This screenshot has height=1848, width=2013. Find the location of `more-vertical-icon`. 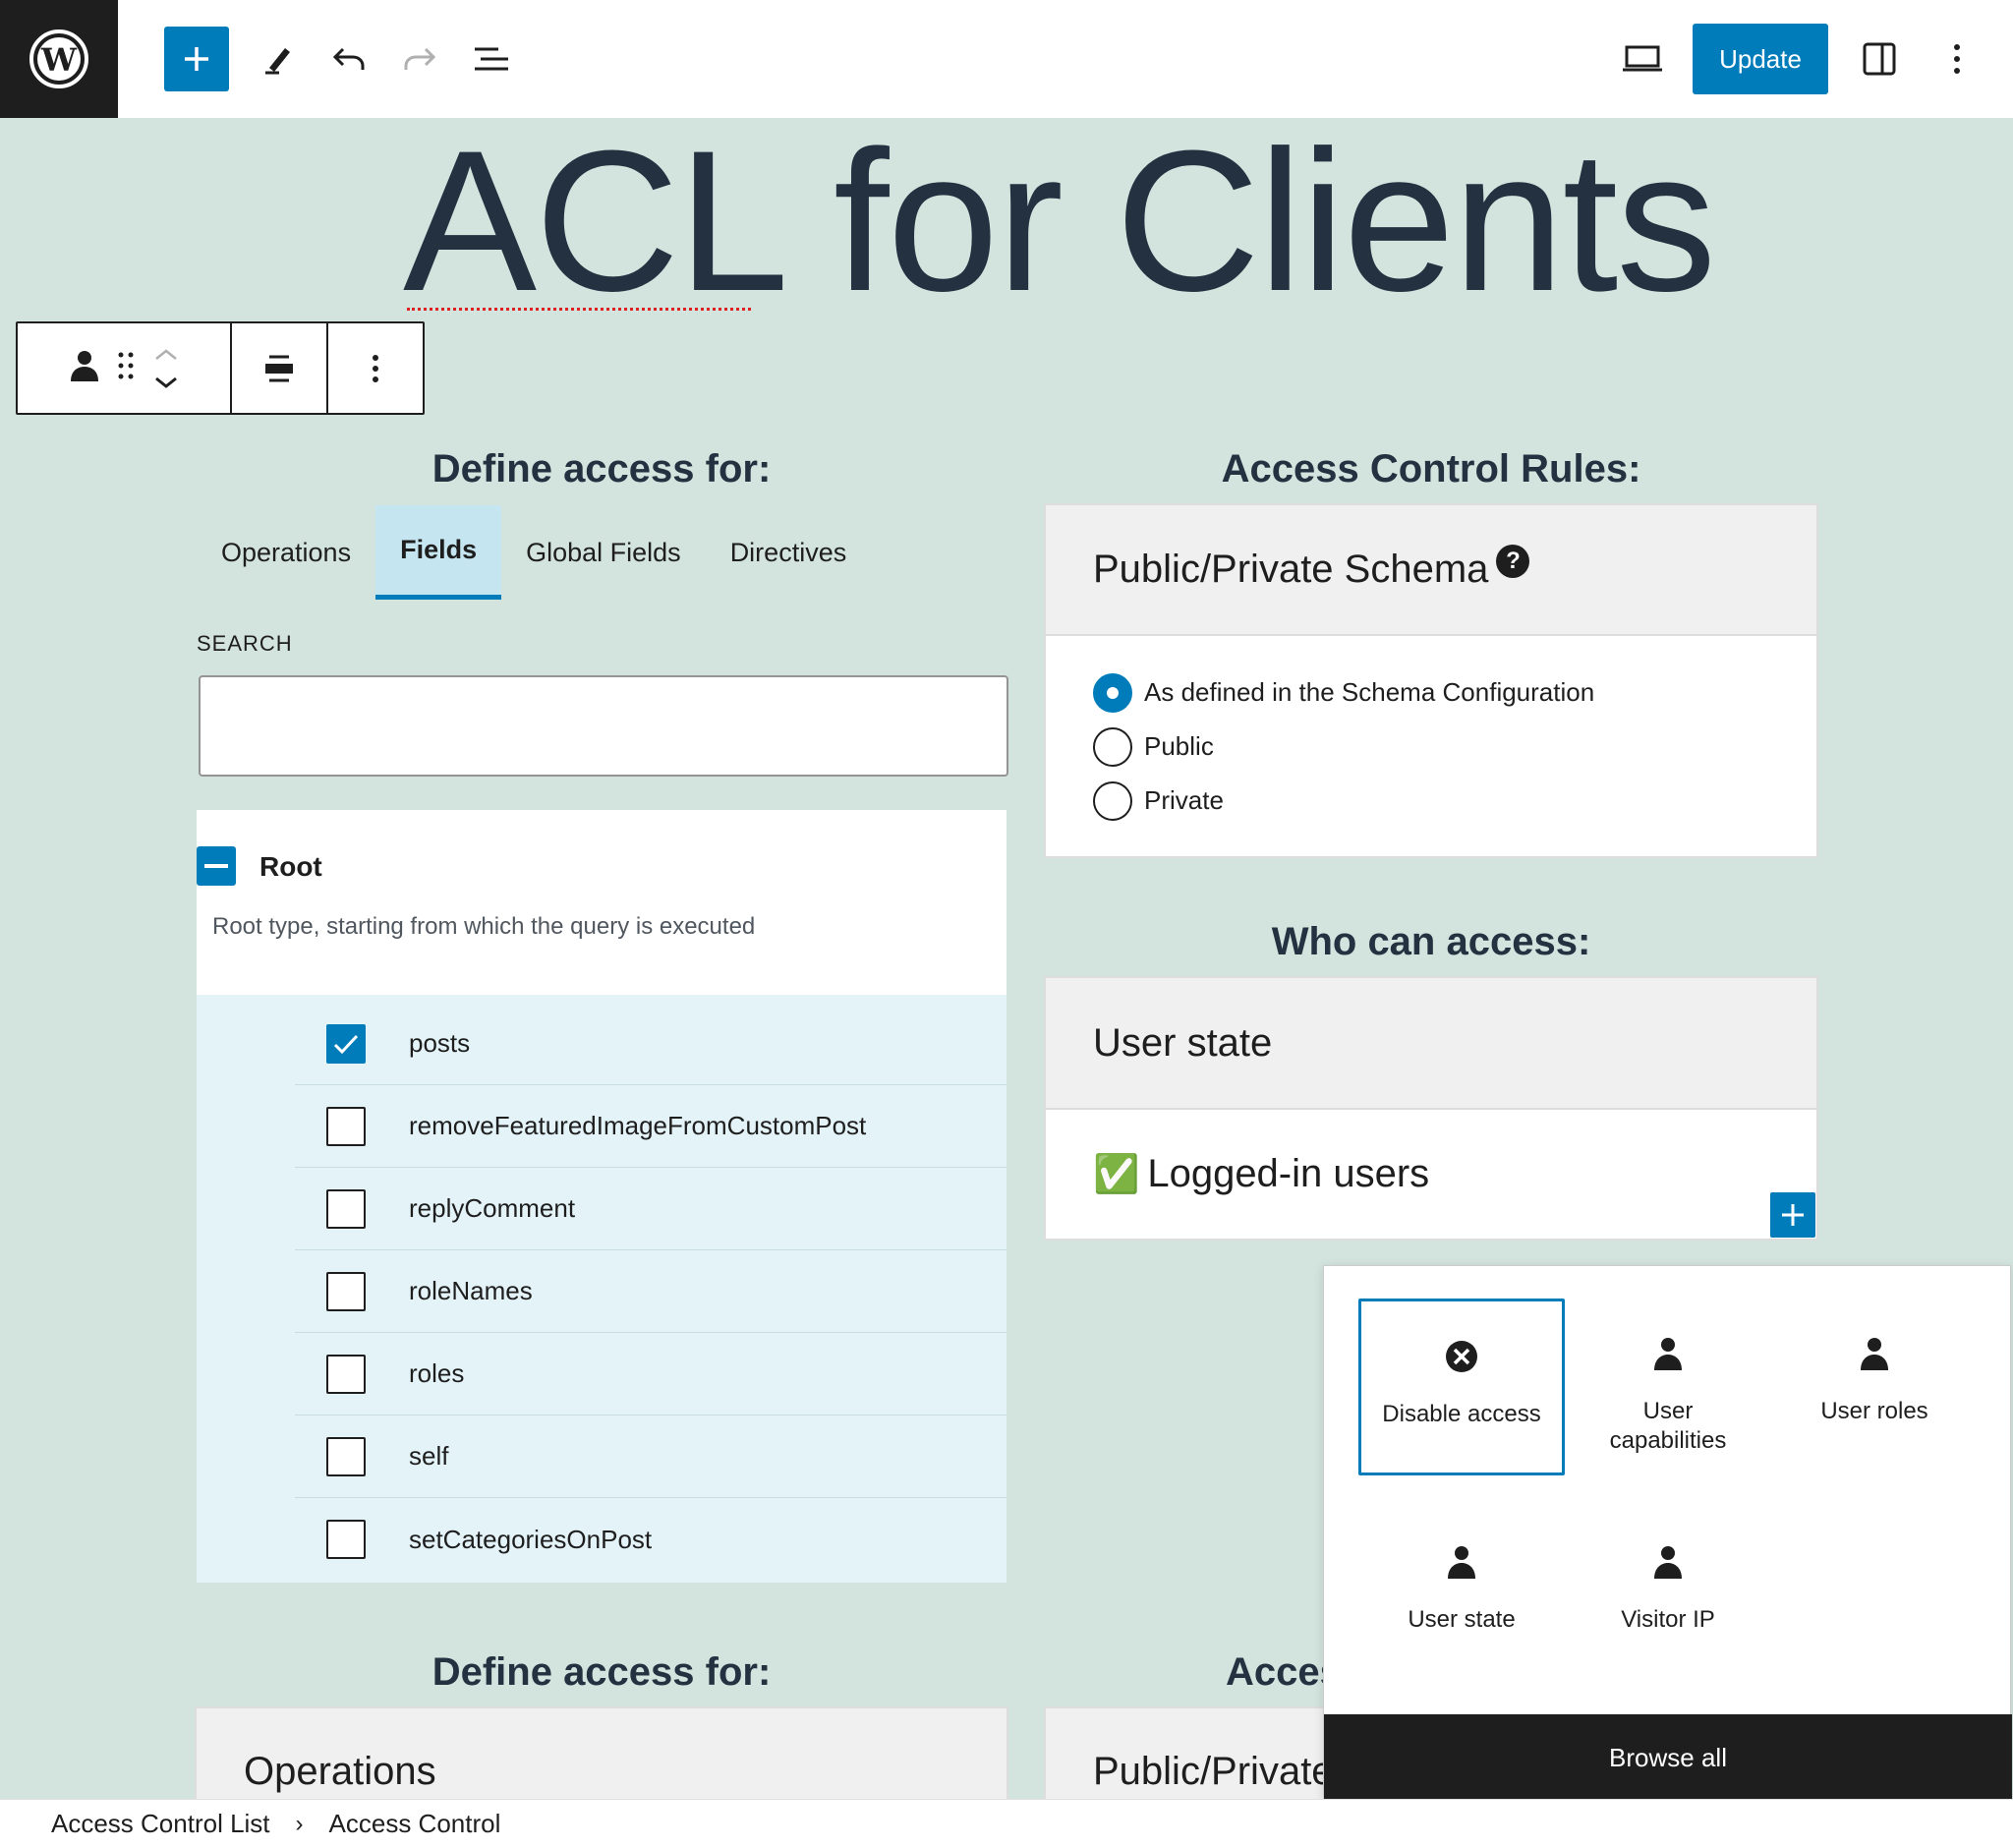

more-vertical-icon is located at coordinates (375, 368).